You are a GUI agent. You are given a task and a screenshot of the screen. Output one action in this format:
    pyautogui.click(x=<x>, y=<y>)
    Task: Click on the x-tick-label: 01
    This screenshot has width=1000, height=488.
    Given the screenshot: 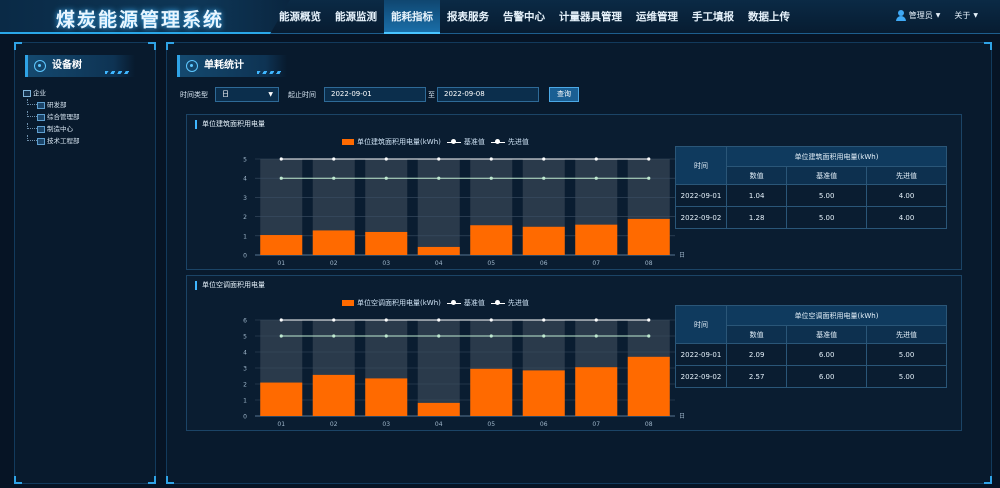 What is the action you would take?
    pyautogui.click(x=281, y=263)
    